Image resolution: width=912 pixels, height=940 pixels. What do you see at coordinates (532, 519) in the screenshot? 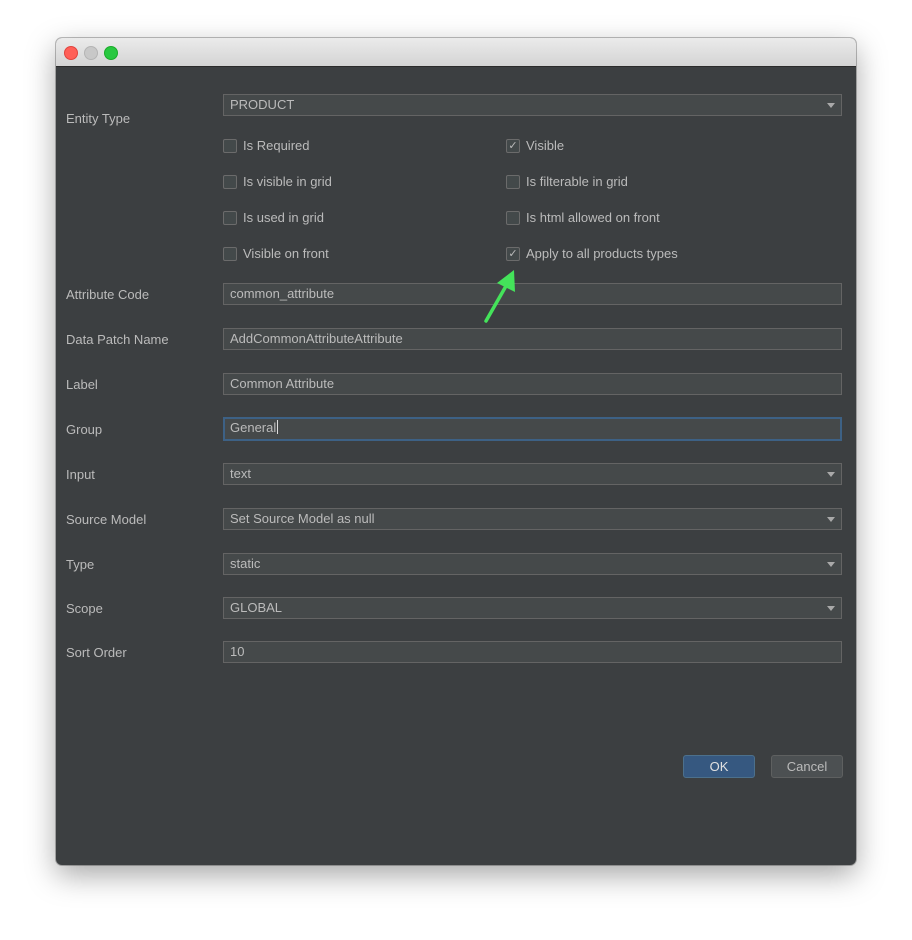
I see `source-model-combobox: Set Source Model as null` at bounding box center [532, 519].